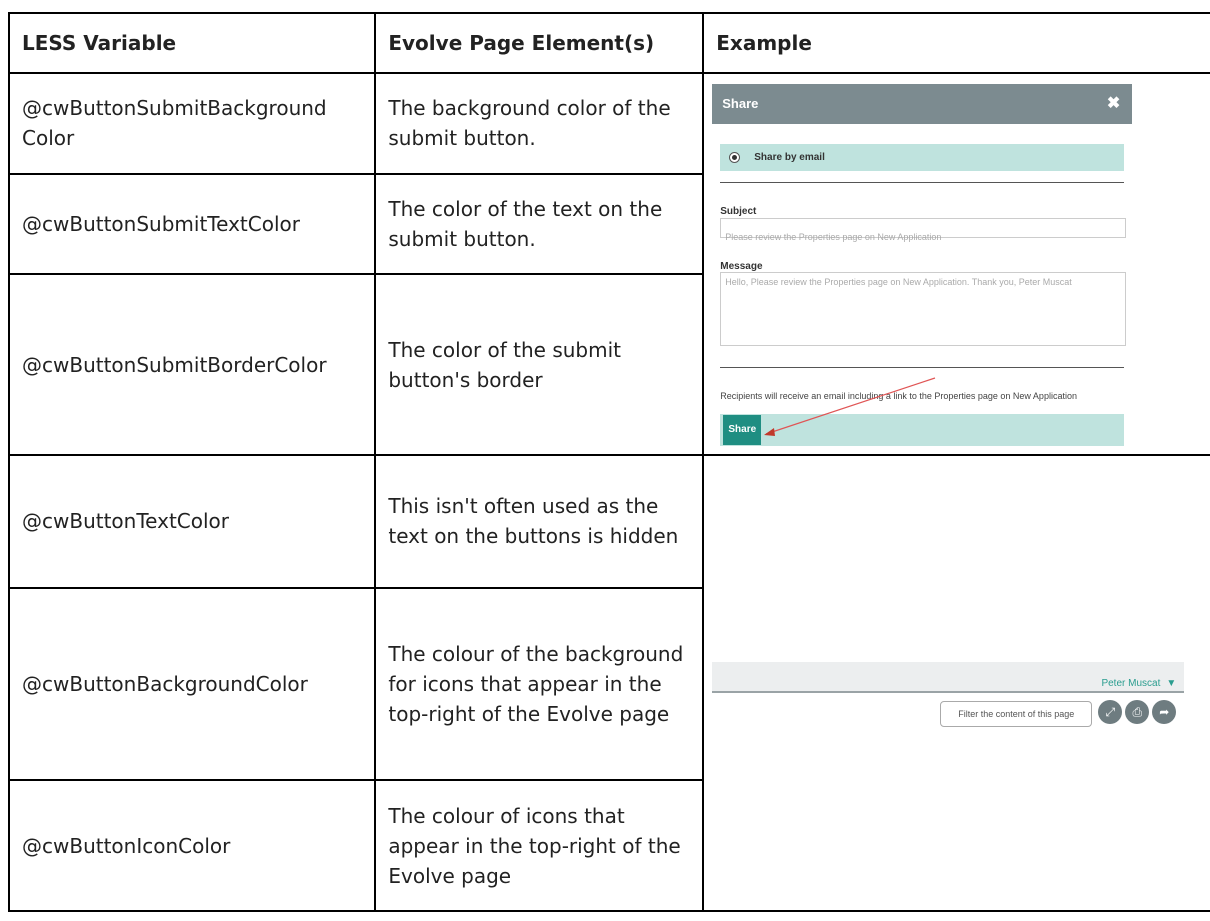 The width and height of the screenshot is (1210, 921). What do you see at coordinates (192, 684) in the screenshot?
I see `variable-cell: @cwButtonBackgroundColor` at bounding box center [192, 684].